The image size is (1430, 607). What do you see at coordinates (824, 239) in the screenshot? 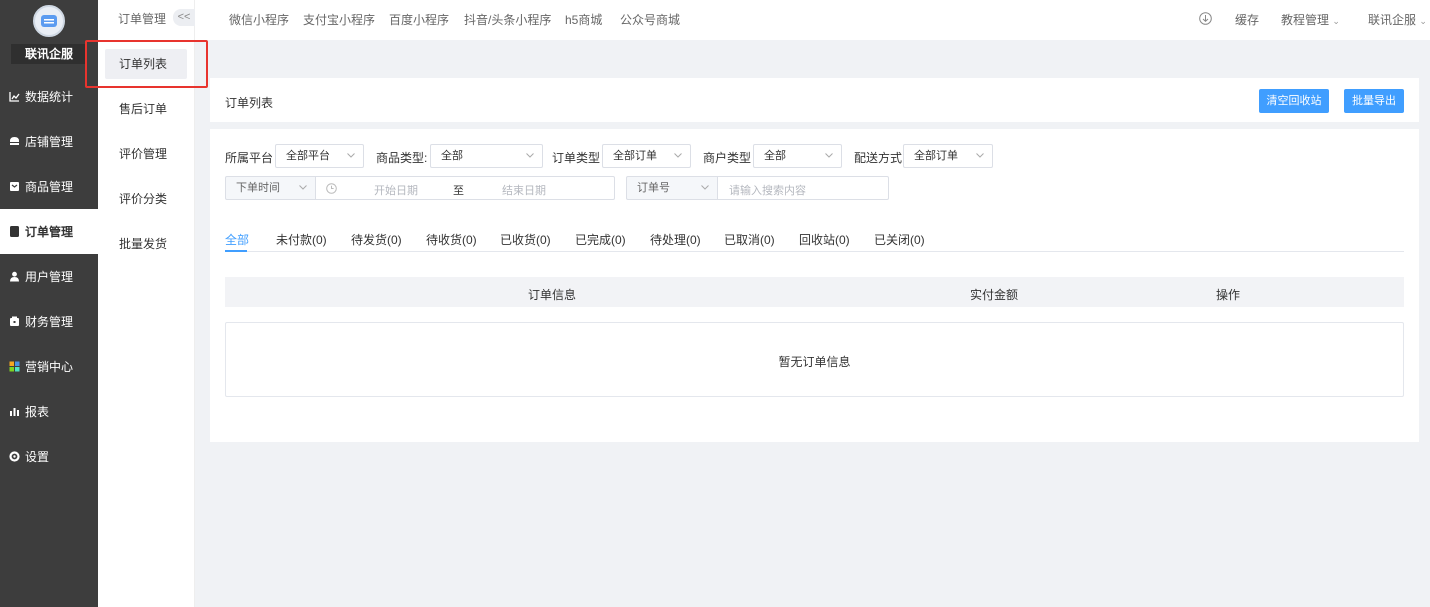
I see `tab-recycle-bin: 回收站(0)` at bounding box center [824, 239].